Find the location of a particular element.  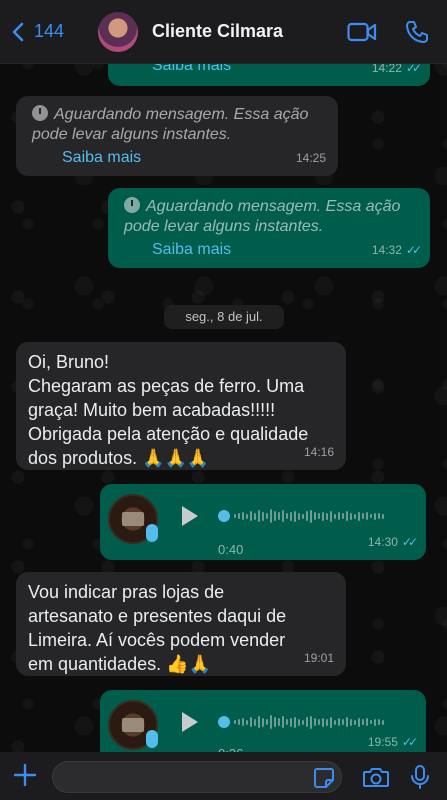

message-time: 14:25 is located at coordinates (310, 158).